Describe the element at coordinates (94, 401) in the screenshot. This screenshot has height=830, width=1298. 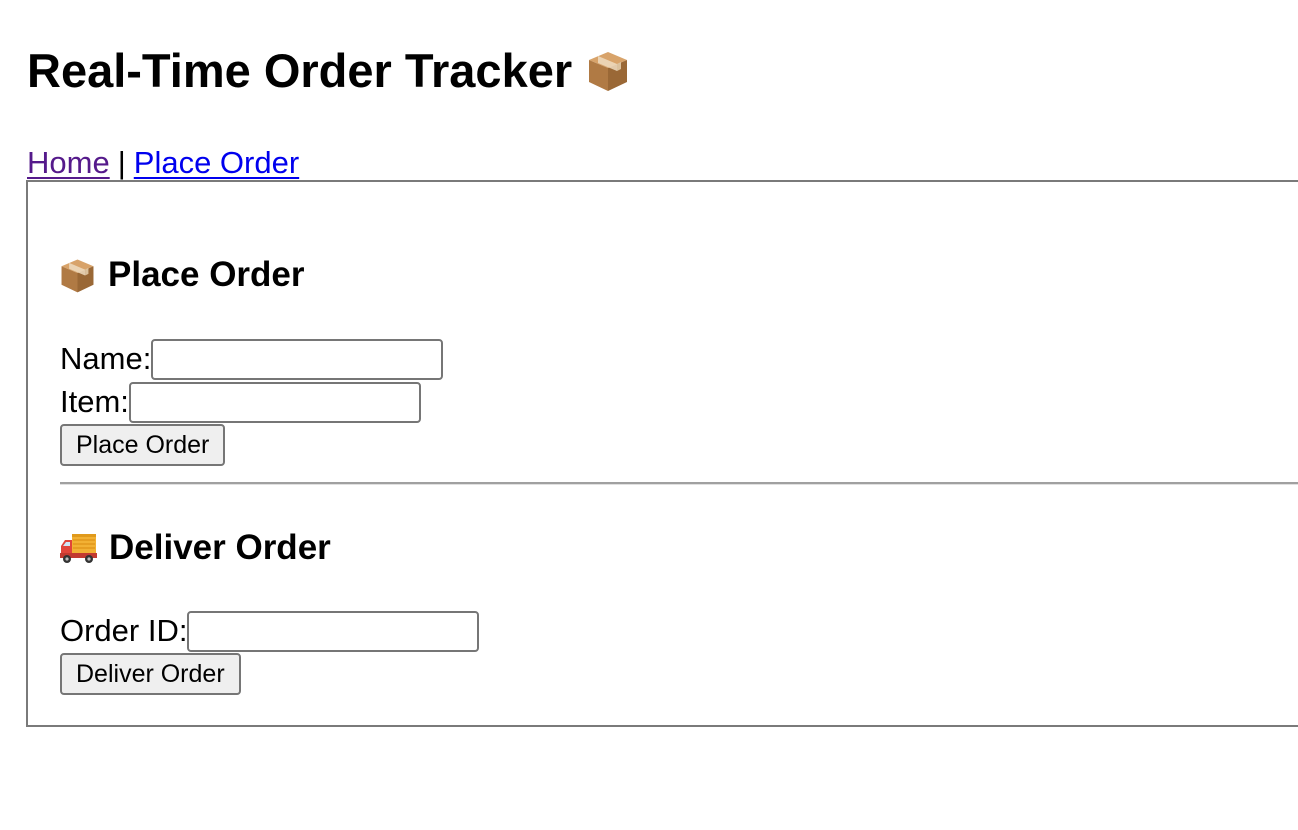
I see `item-label: Item:` at that location.